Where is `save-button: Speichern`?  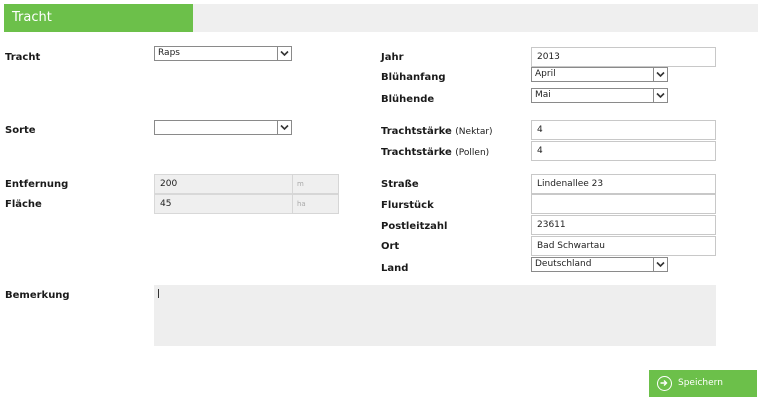 save-button: Speichern is located at coordinates (703, 383).